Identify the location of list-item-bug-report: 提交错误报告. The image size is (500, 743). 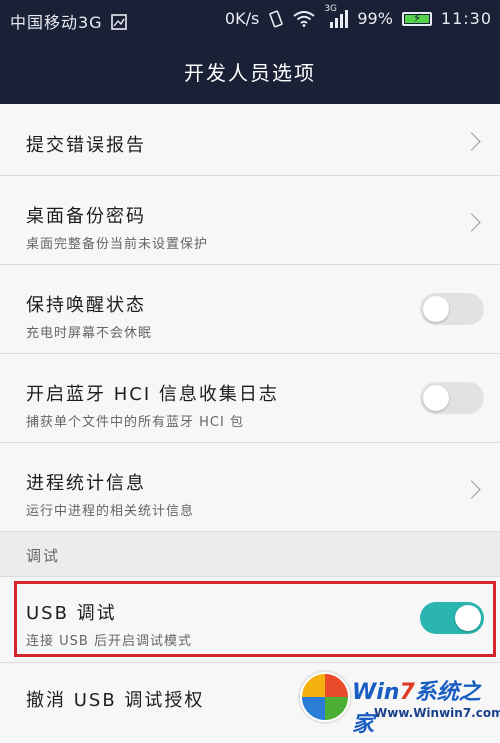
(250, 140).